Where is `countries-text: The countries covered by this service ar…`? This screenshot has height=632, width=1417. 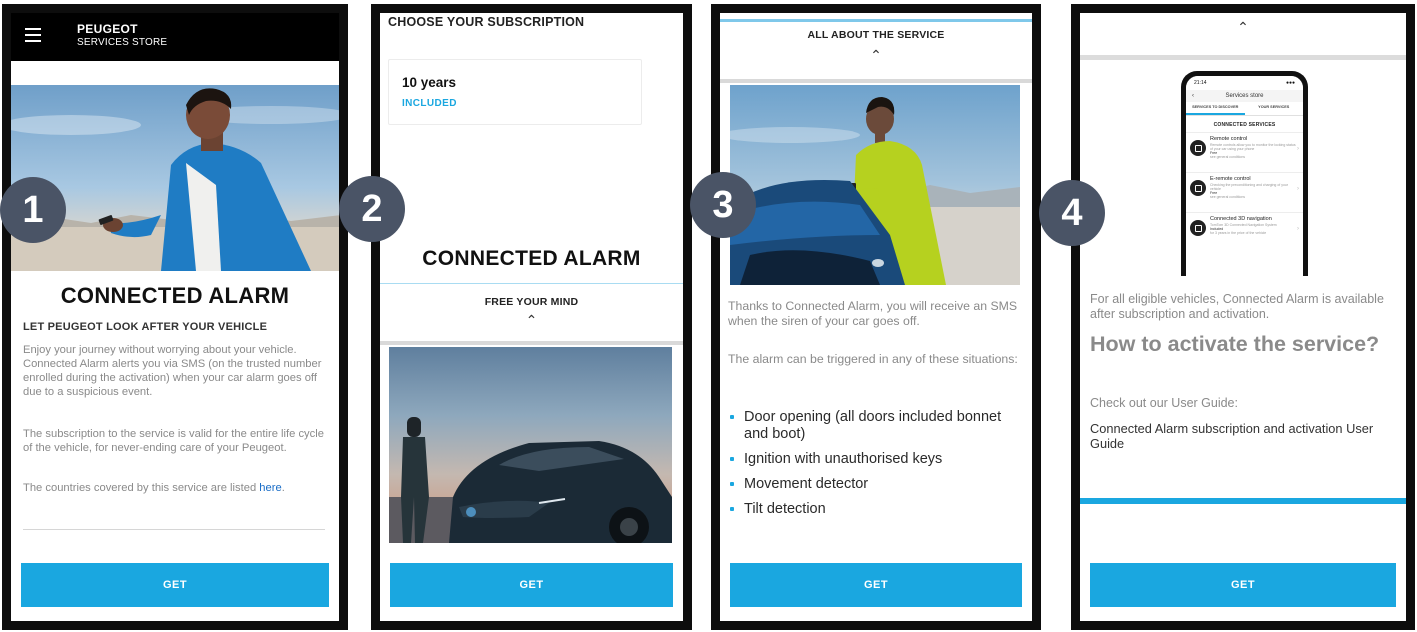
countries-text: The countries covered by this service ar… is located at coordinates (140, 488).